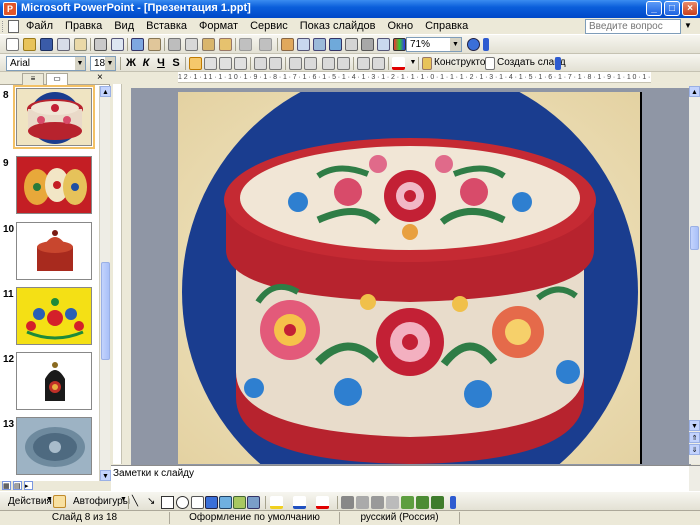 The width and height of the screenshot is (700, 525). I want to click on help-dropdown-icon: ▼, so click(688, 25).